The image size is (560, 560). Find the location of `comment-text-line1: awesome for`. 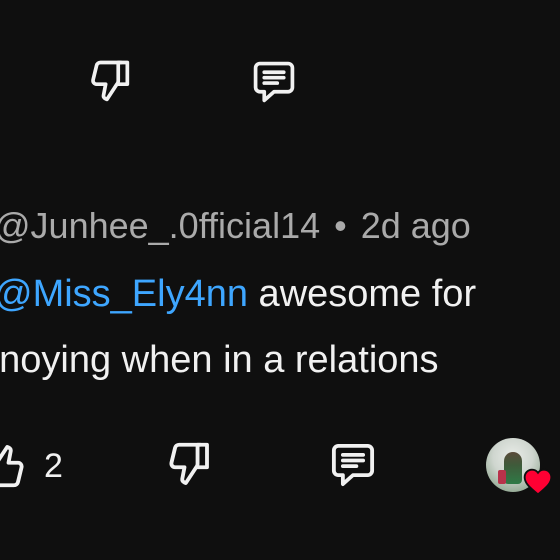

comment-text-line1: awesome for is located at coordinates (362, 294).